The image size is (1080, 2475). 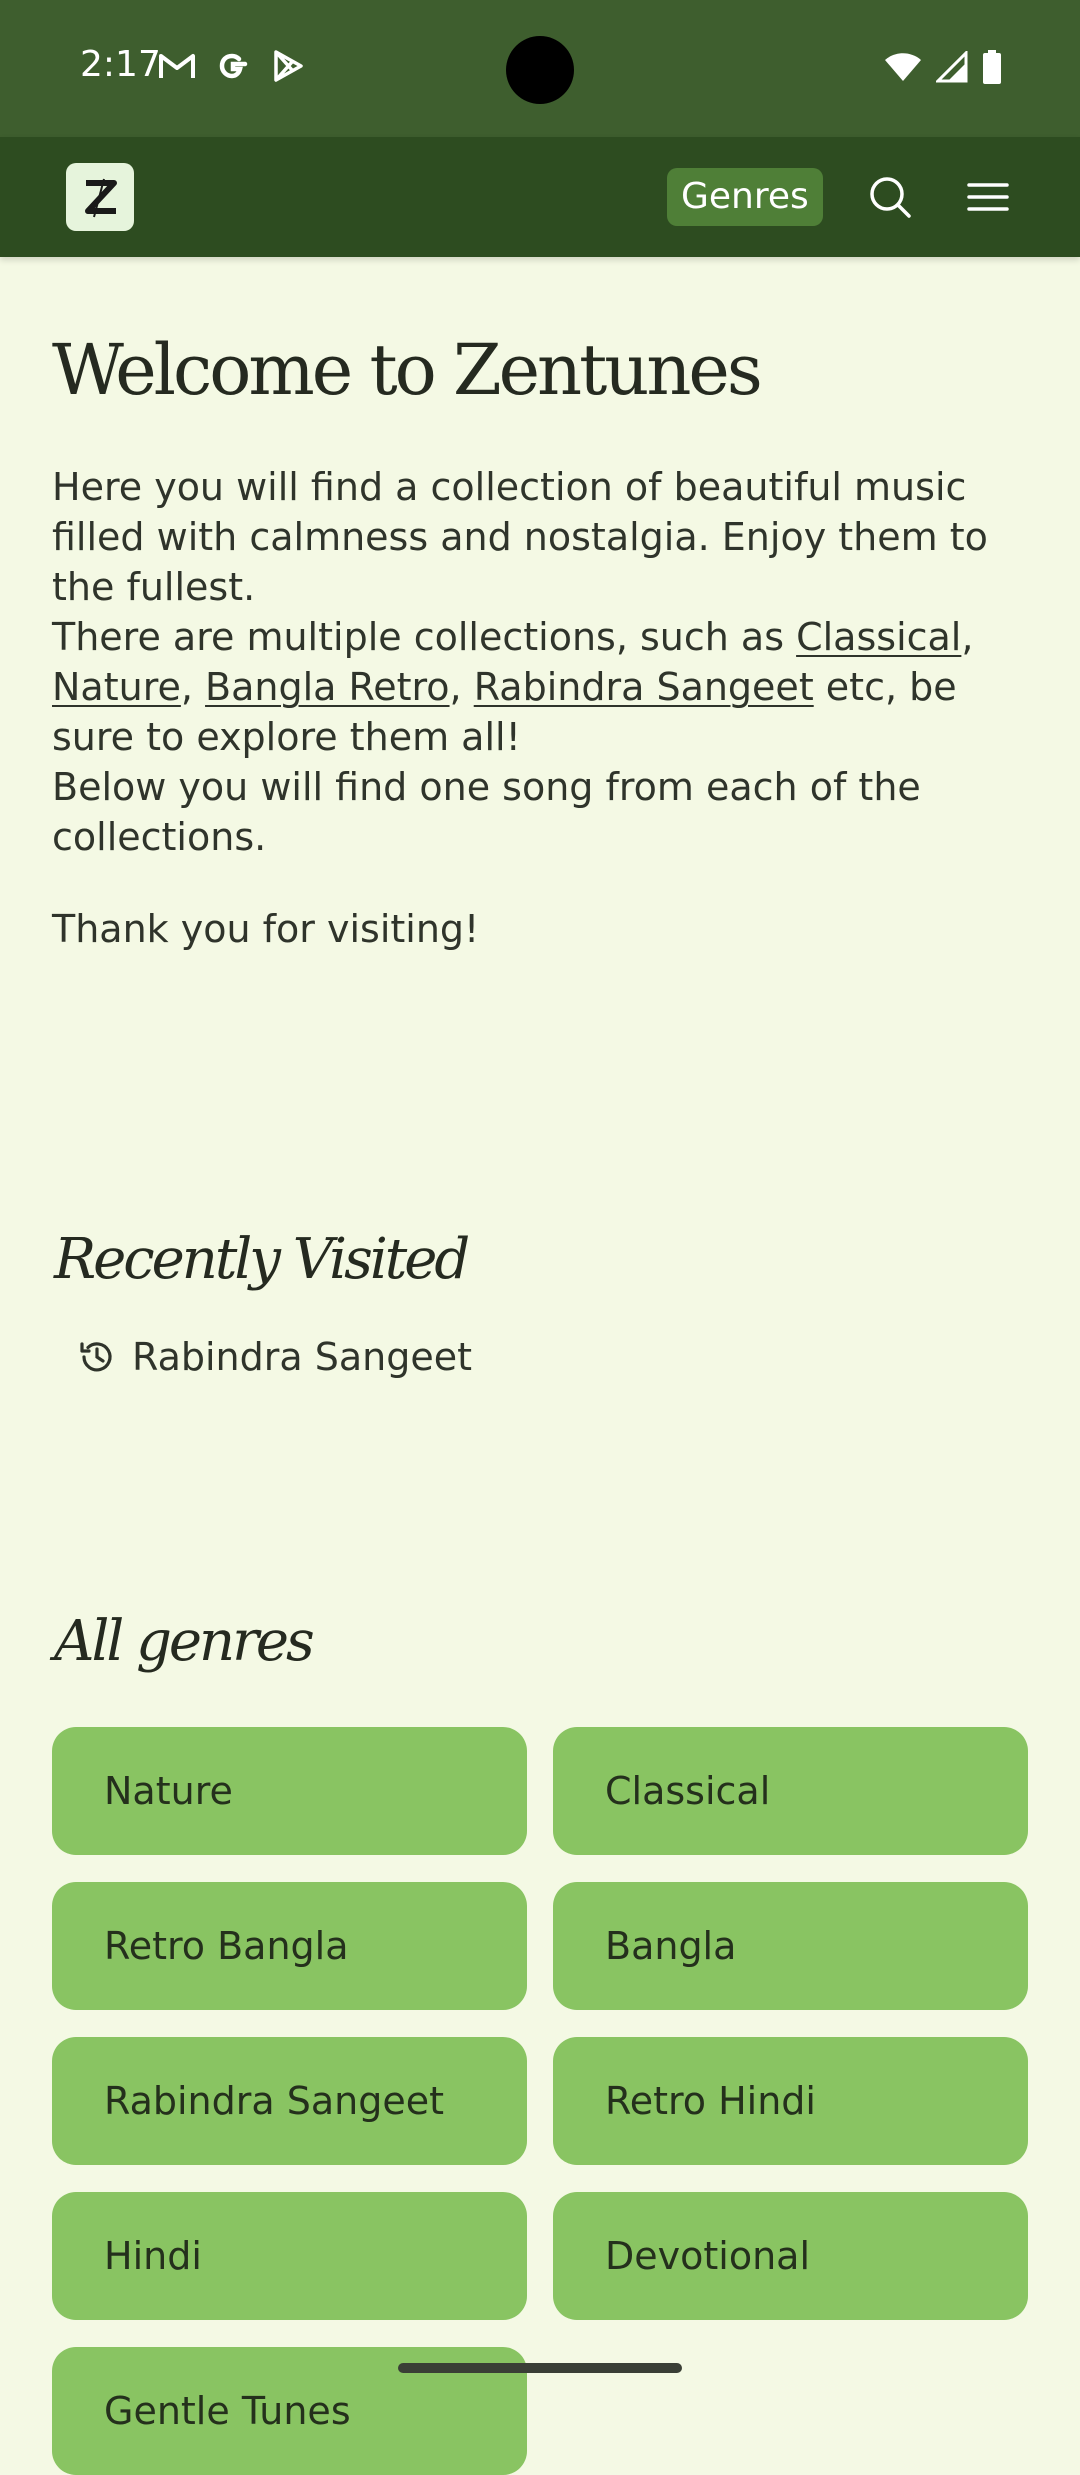 I want to click on zentunes-logo-icon, so click(x=101, y=198).